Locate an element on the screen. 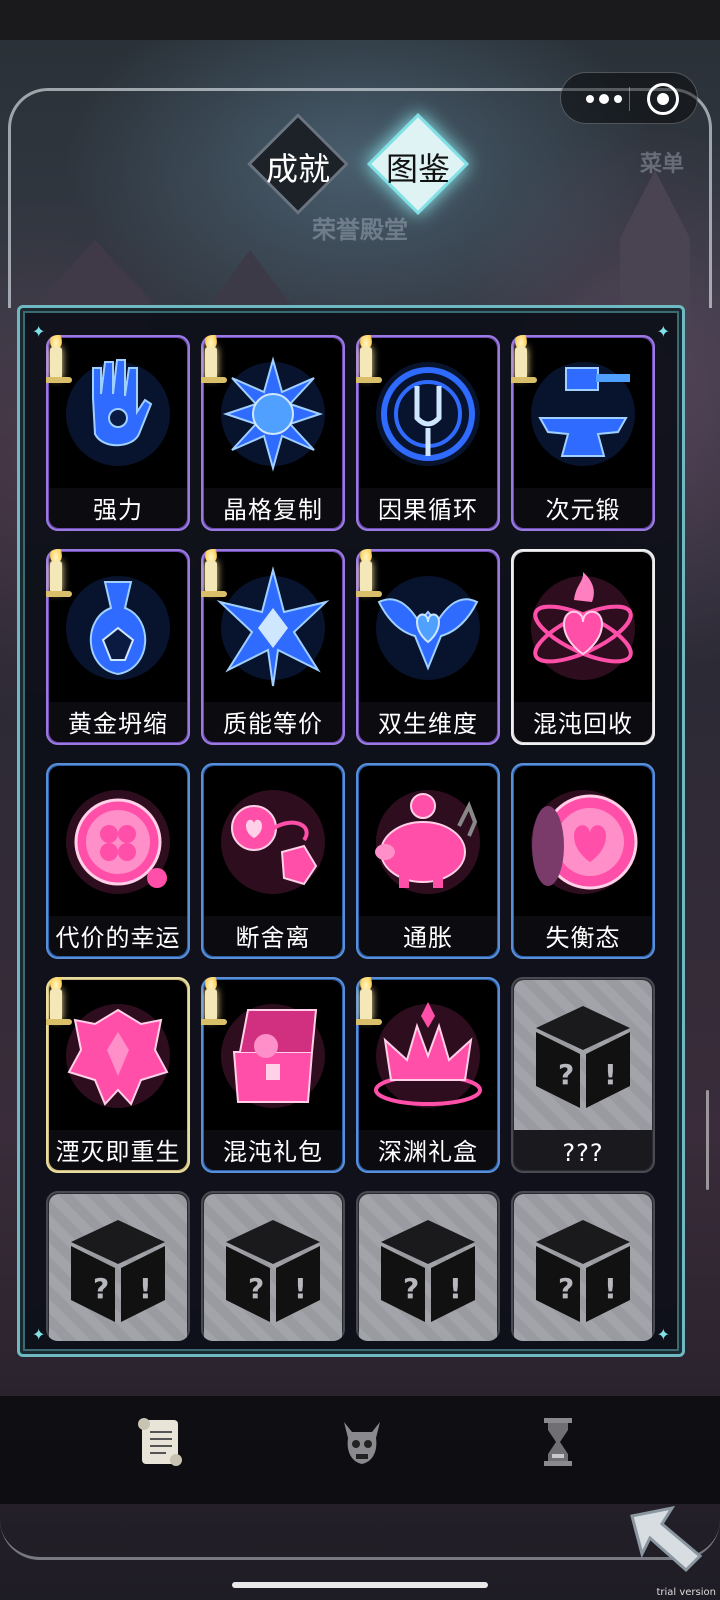 This screenshot has height=1600, width=720. collection-card: 通胀 is located at coordinates (428, 861).